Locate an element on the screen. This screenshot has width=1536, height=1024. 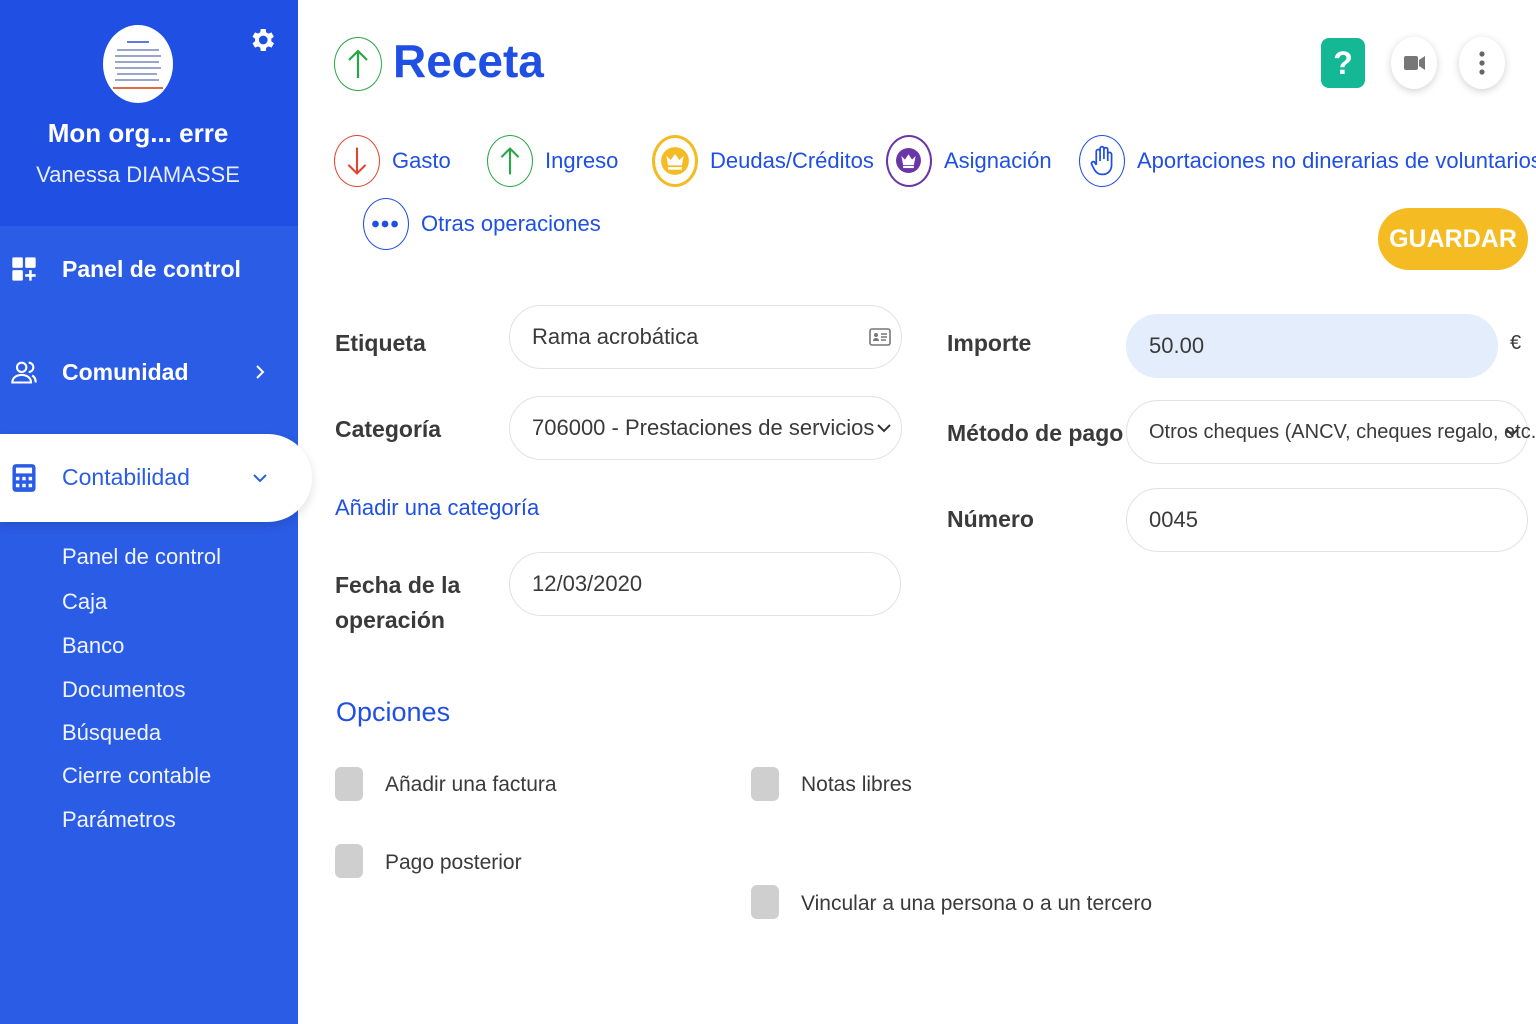
dots-icon is located at coordinates (386, 224).